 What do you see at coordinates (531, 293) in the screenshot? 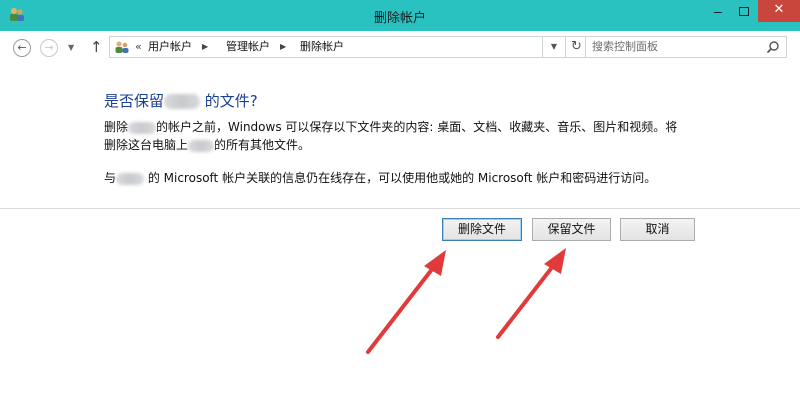
I see `annotation-arrow-keep` at bounding box center [531, 293].